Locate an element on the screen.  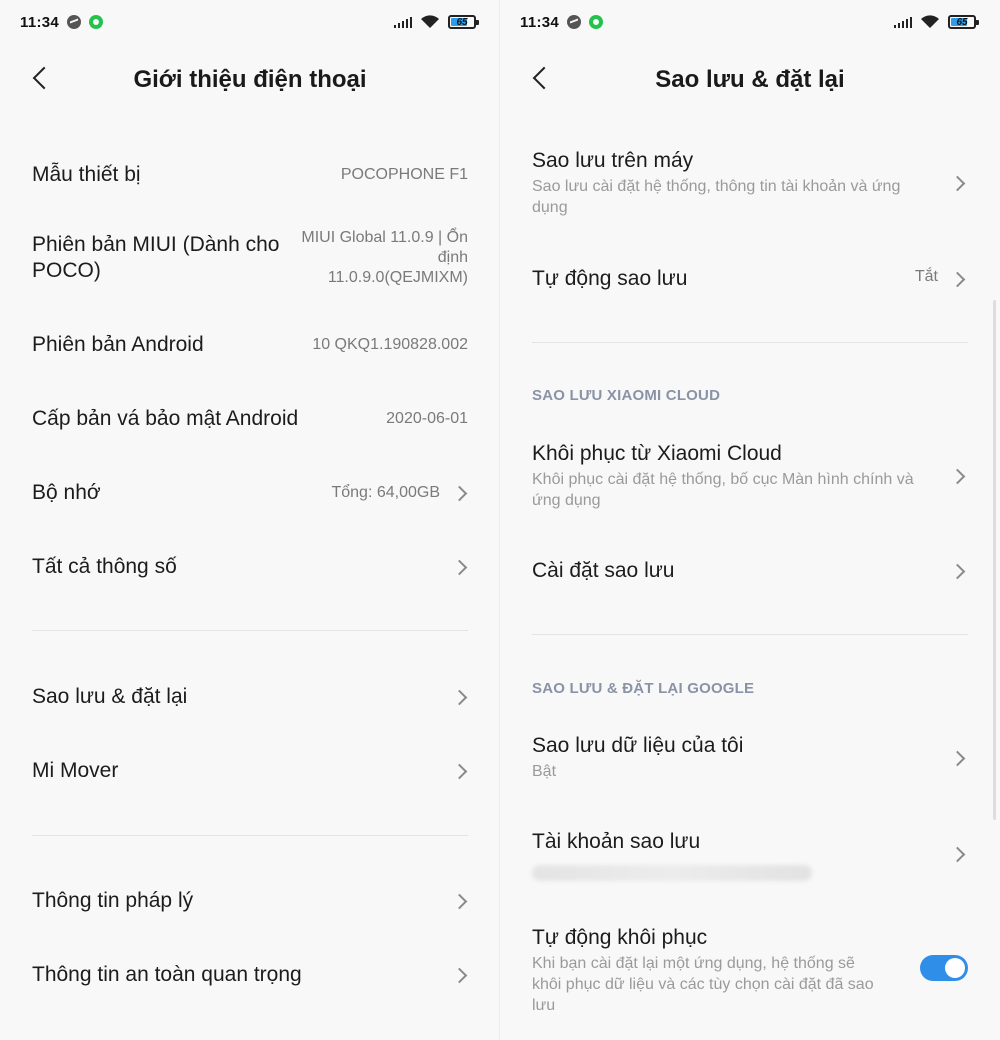
page-title: Giới thiệu điện thoại is located at coordinates (250, 79).